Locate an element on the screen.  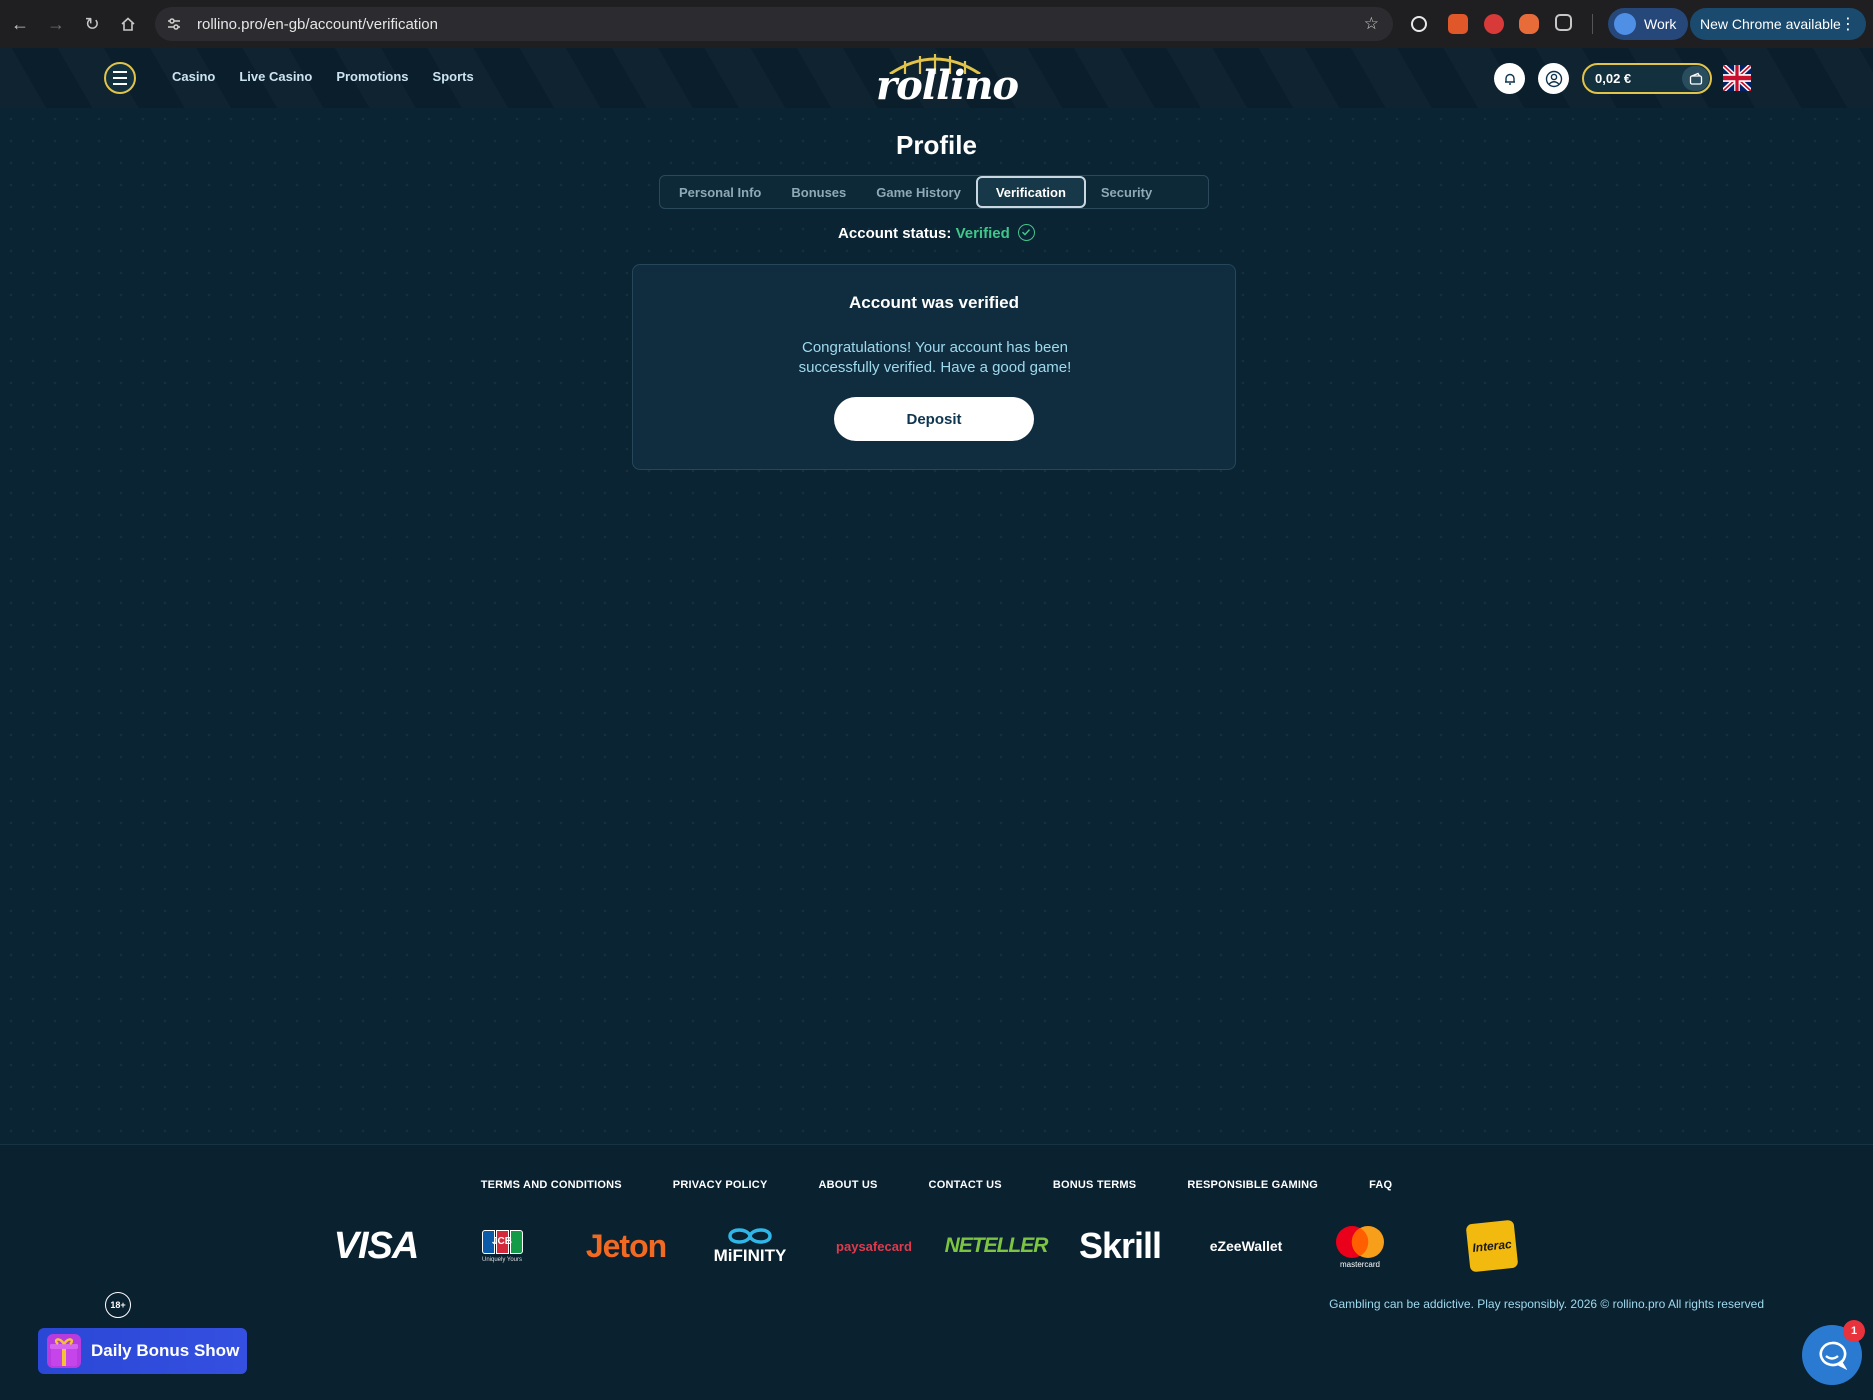
mastercard-circles-icon is located at coordinates (1360, 1241).